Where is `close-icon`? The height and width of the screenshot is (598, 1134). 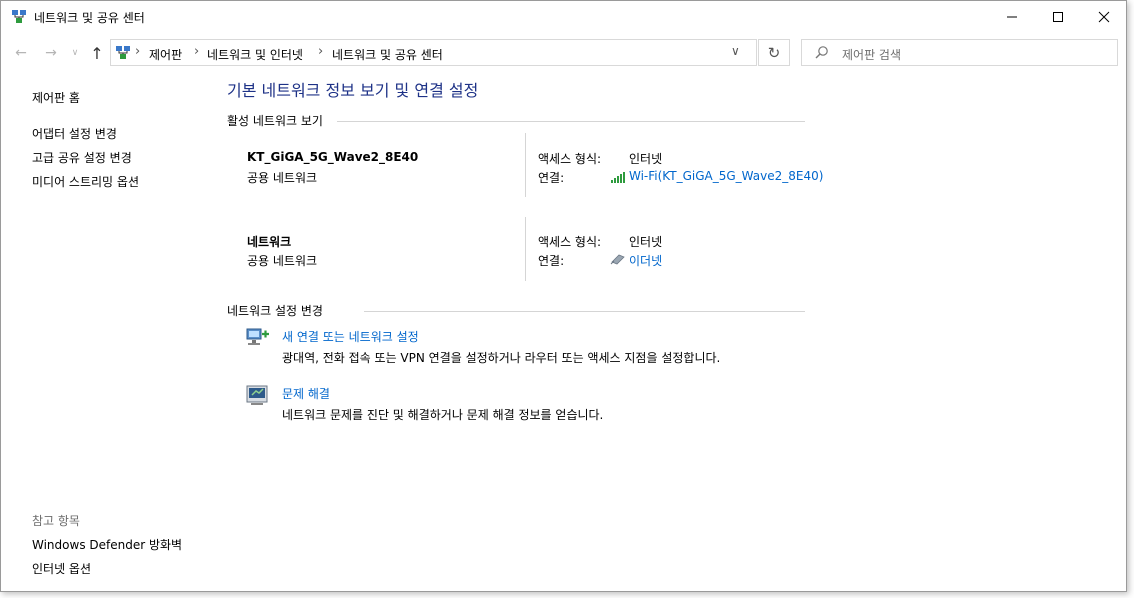
close-icon is located at coordinates (1104, 17).